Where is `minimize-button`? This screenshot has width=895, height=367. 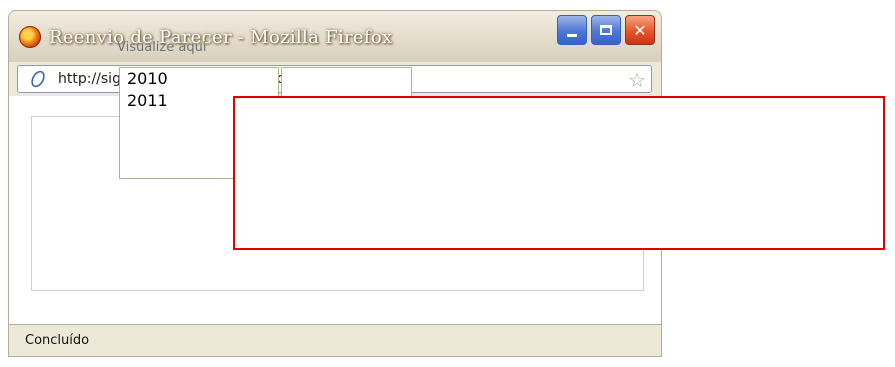 minimize-button is located at coordinates (572, 30).